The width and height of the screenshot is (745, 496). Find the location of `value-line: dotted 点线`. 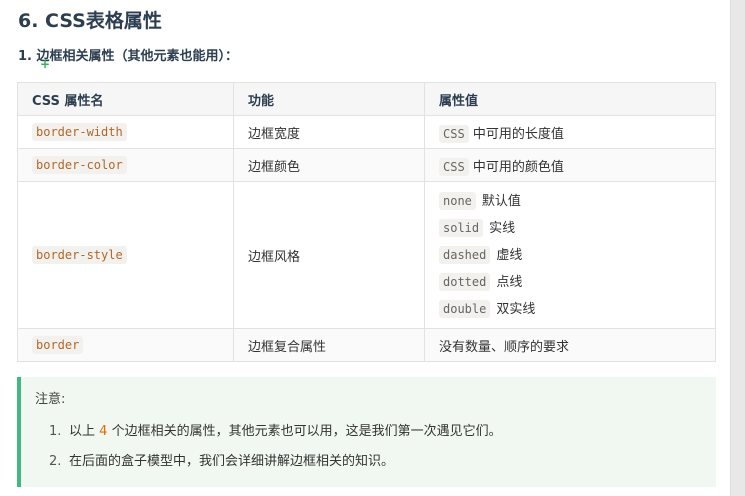

value-line: dotted 点线 is located at coordinates (570, 282).